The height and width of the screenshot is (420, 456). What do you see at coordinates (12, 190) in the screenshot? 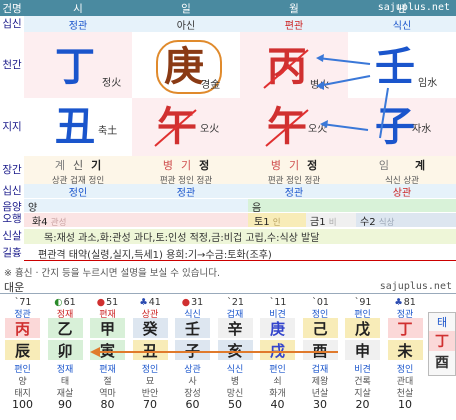
I see `row-label-sipsin2: 십신` at bounding box center [12, 190].